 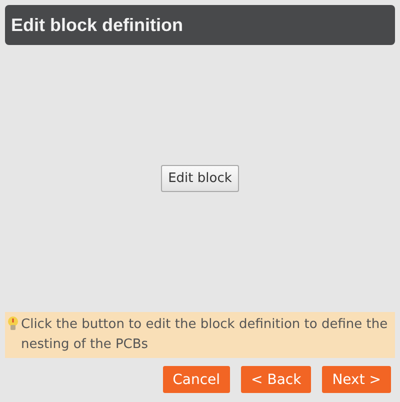 What do you see at coordinates (97, 25) in the screenshot?
I see `dialog-title: Edit block definition` at bounding box center [97, 25].